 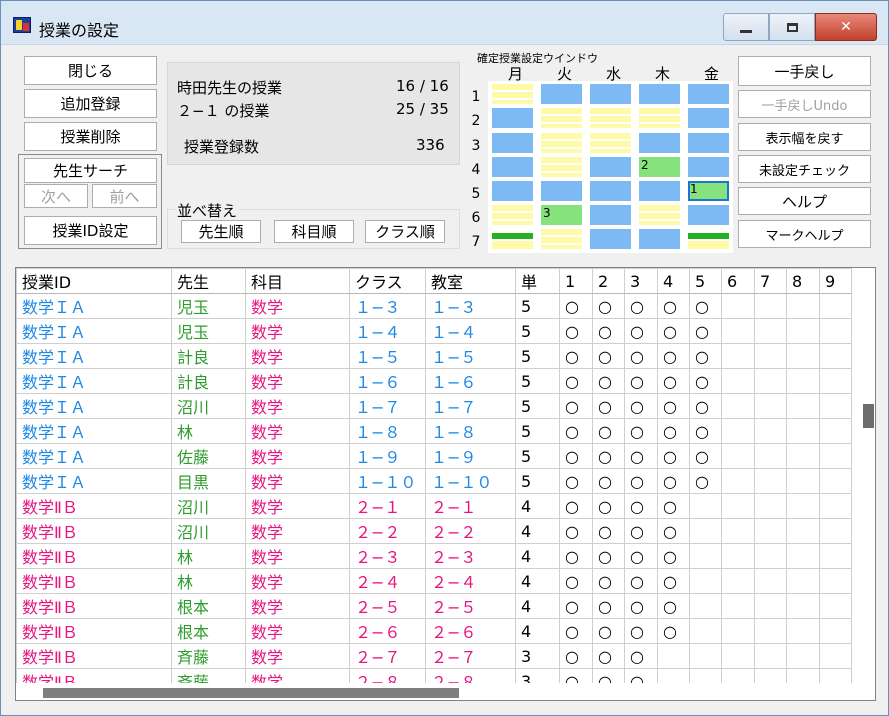 I want to click on restore-width-button: 表示幅を戻す, so click(x=804, y=137).